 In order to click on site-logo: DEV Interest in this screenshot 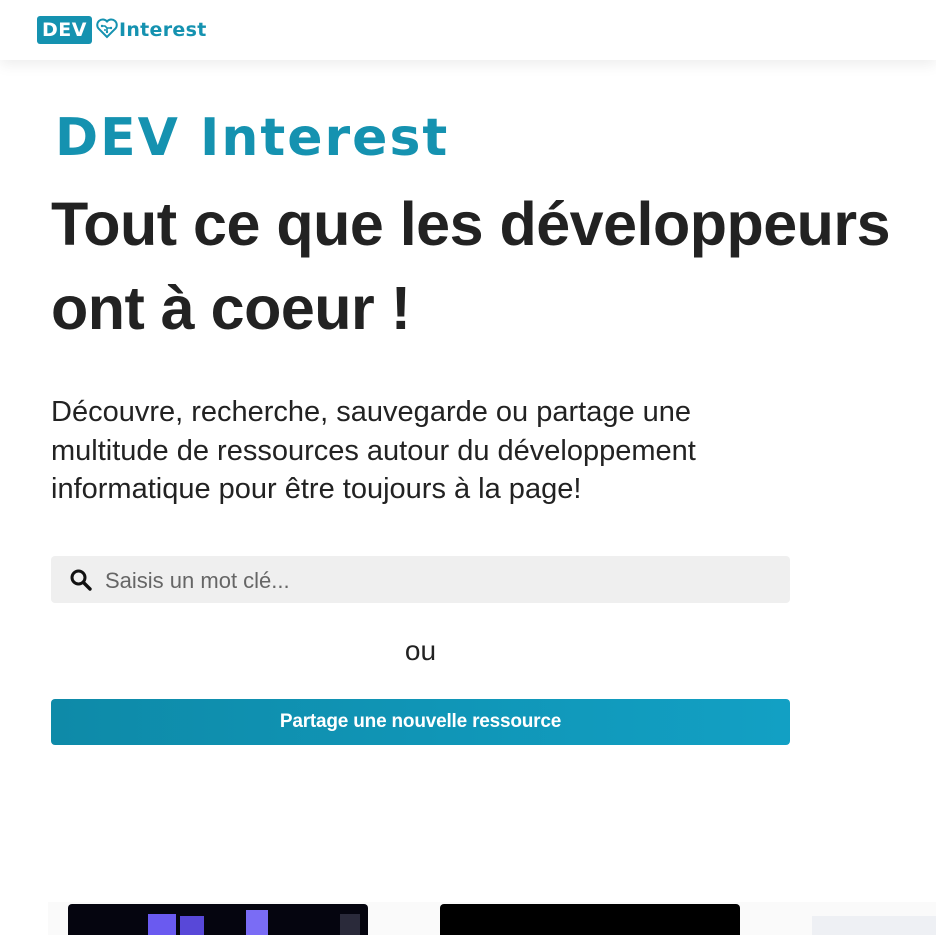, I will do `click(122, 30)`.